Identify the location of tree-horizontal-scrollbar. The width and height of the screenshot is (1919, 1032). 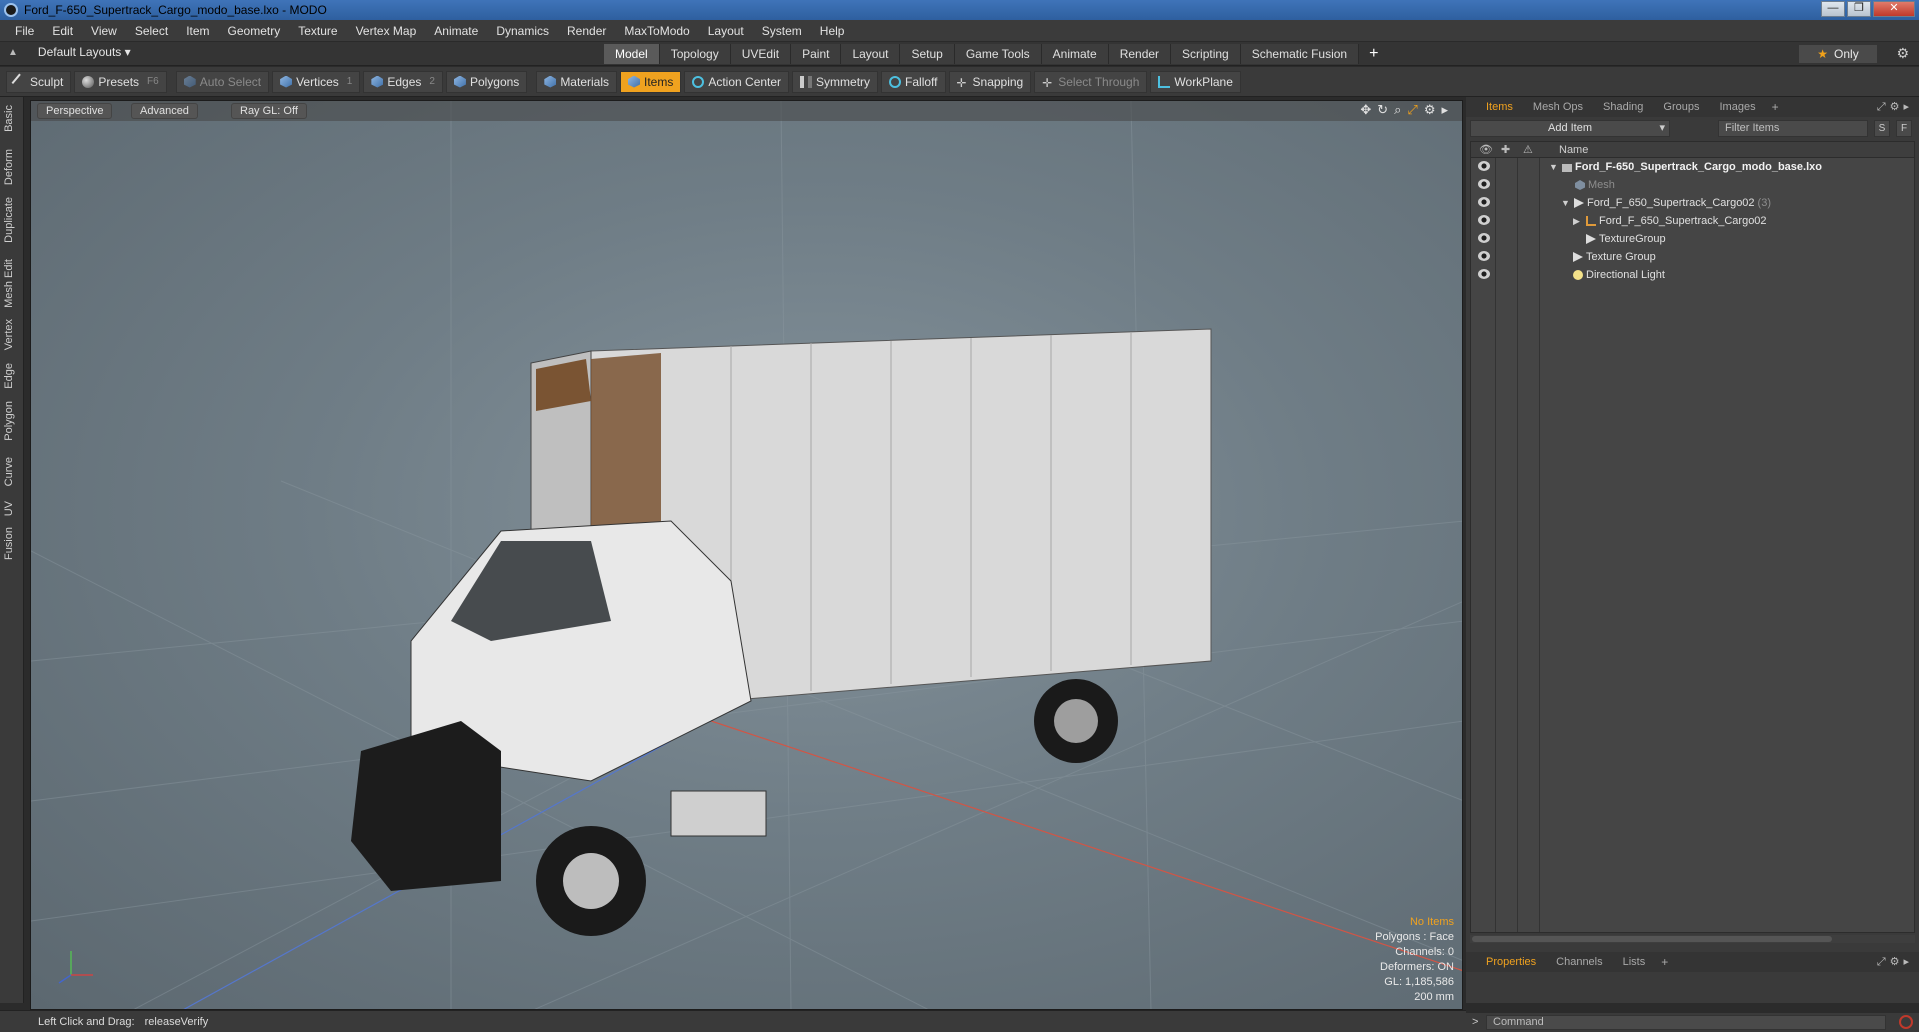
(1692, 939).